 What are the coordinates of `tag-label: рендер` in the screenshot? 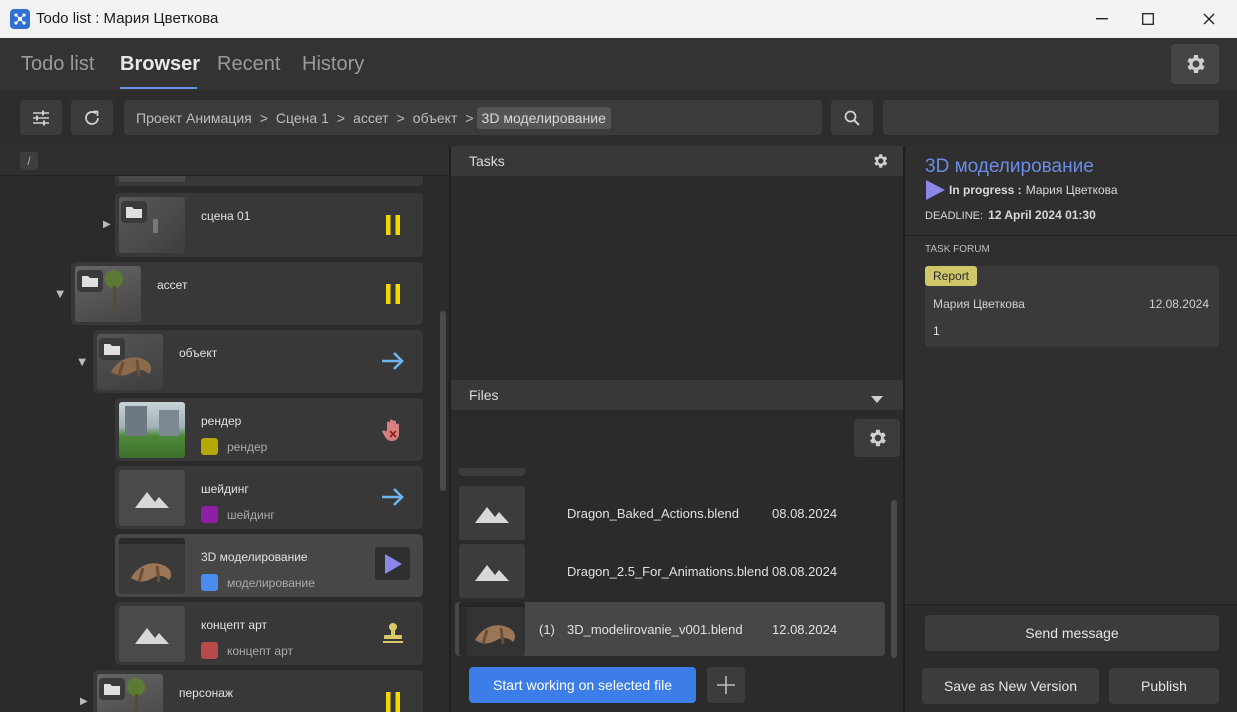 It's located at (247, 446).